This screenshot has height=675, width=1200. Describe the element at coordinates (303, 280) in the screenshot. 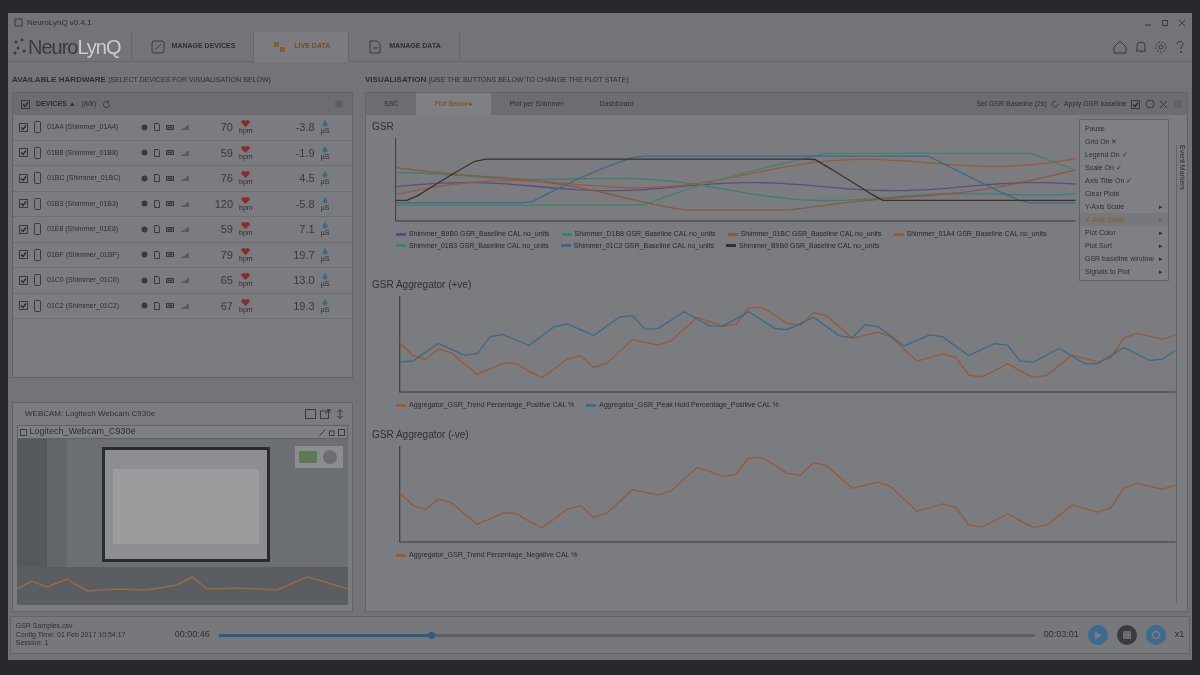

I see `gsr-value: 13.0` at that location.